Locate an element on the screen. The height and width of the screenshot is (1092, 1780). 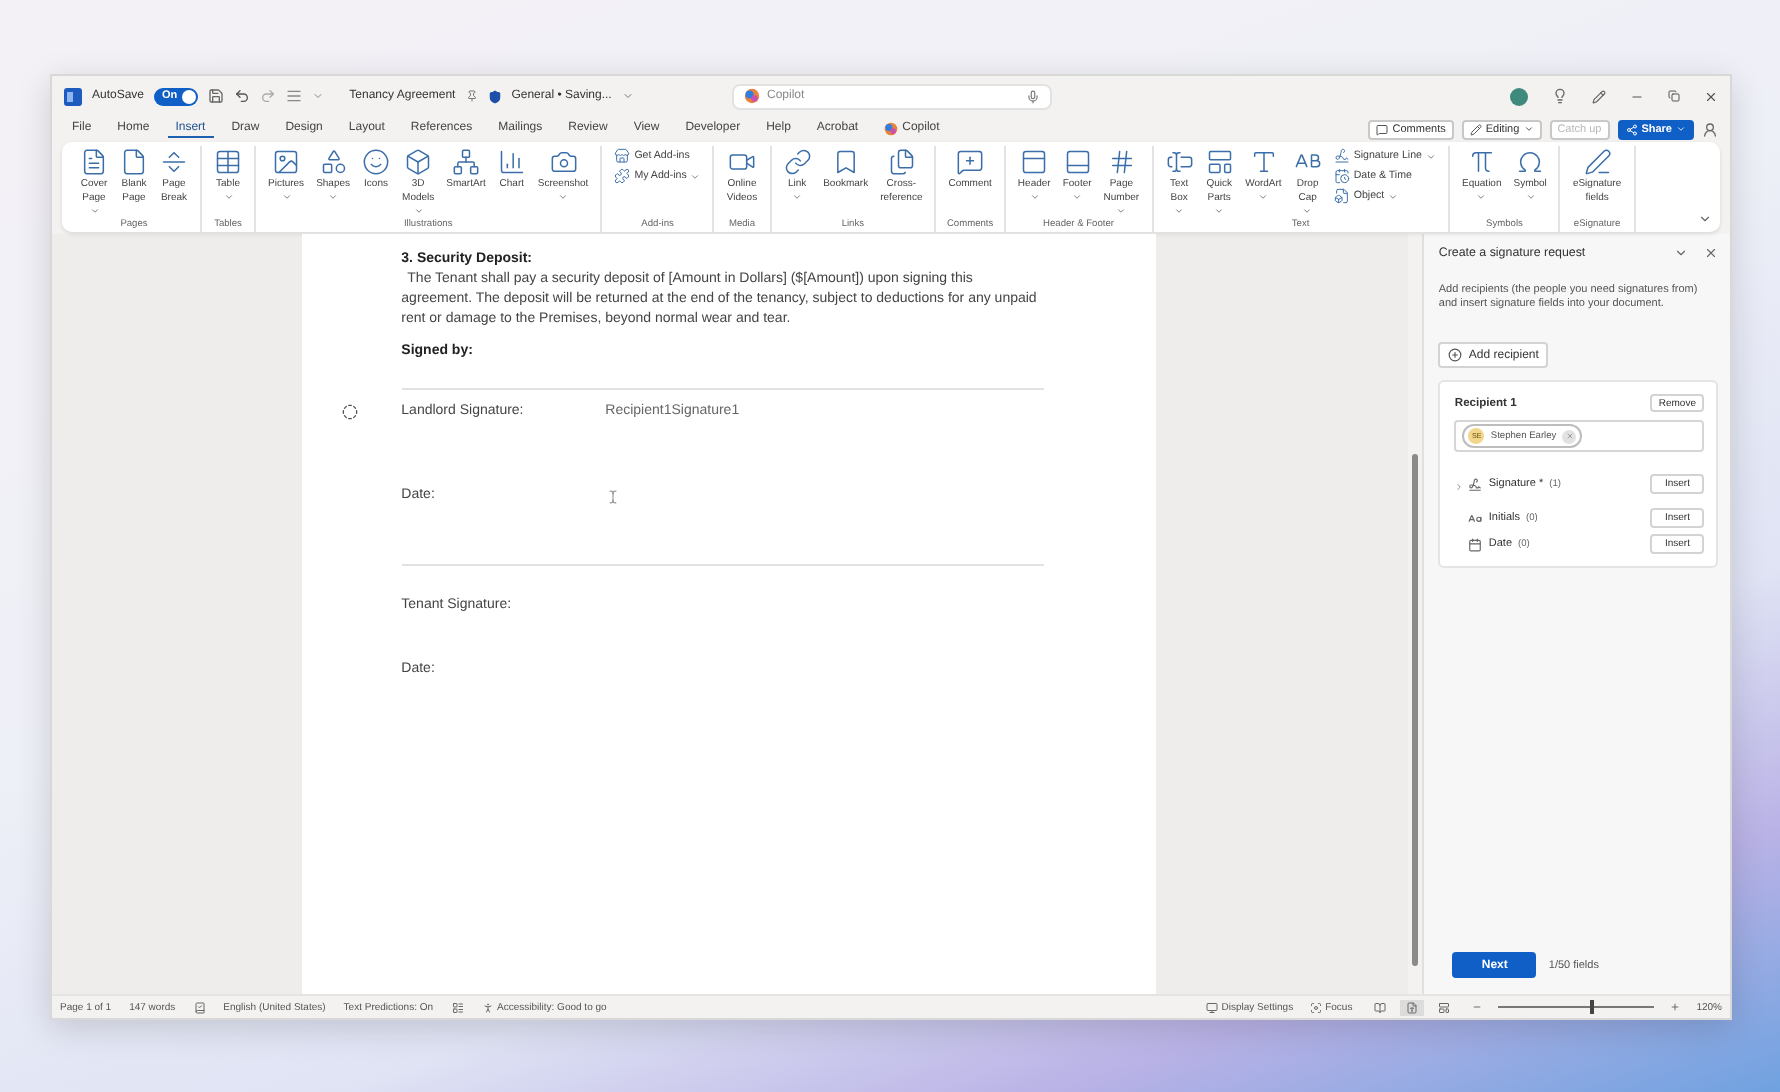
store-icon is located at coordinates (622, 156).